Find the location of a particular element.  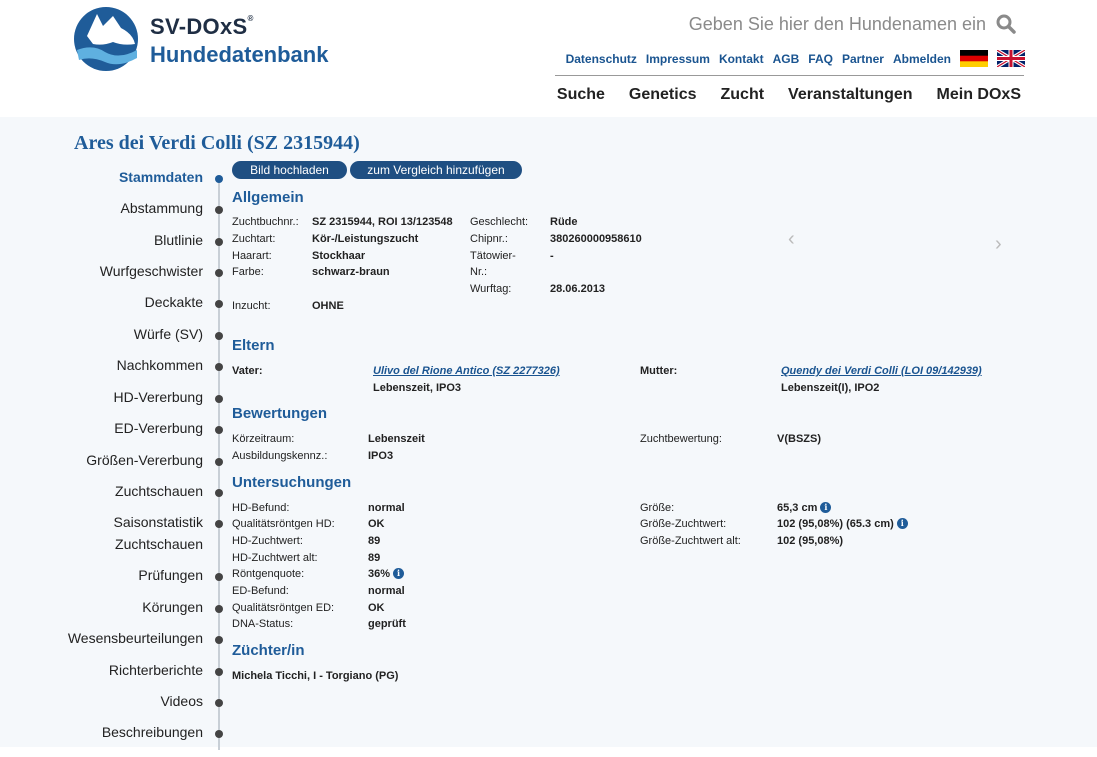

value-koerzeitraum: Lebenszeit is located at coordinates (396, 439).